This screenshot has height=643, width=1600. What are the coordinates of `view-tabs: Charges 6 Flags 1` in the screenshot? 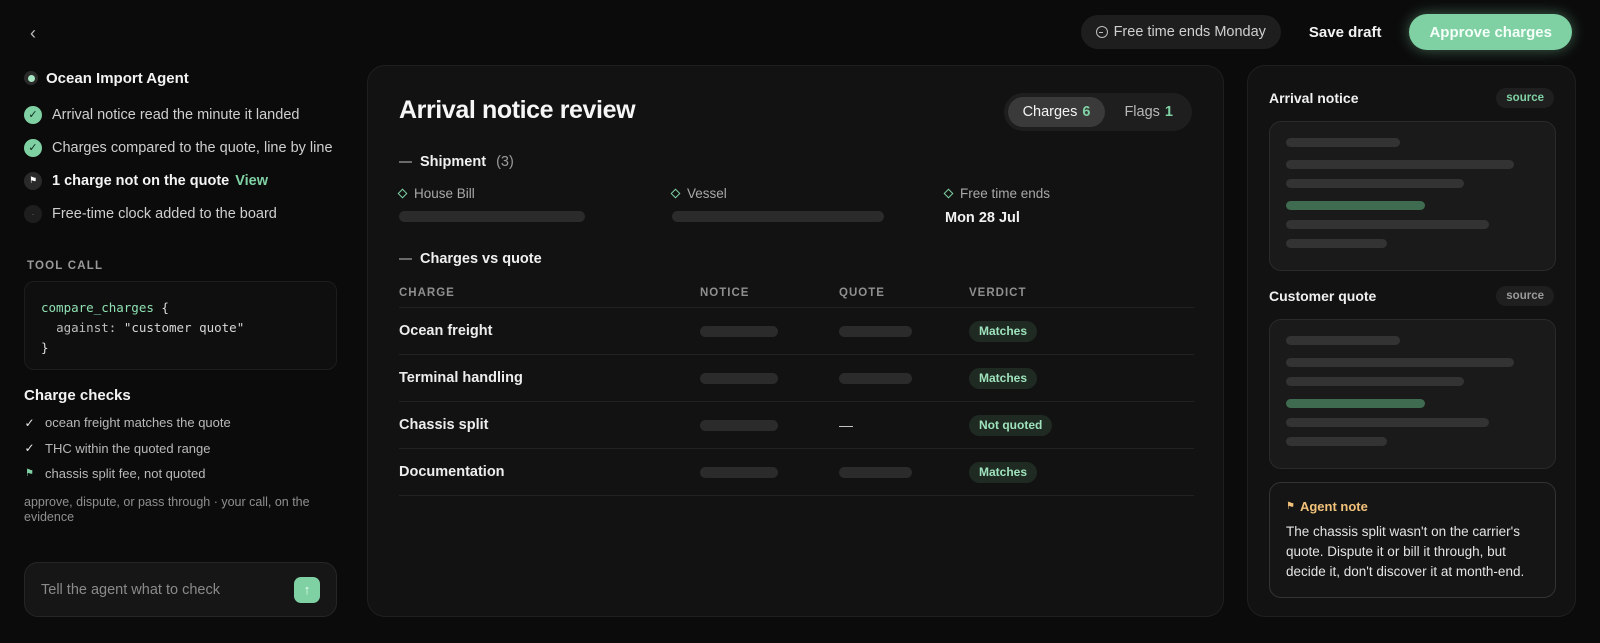 It's located at (1097, 112).